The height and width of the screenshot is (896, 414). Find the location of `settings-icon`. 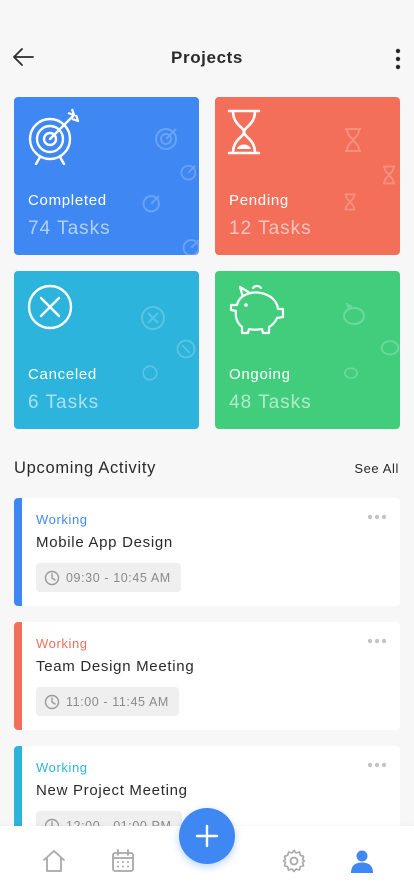

settings-icon is located at coordinates (294, 861).